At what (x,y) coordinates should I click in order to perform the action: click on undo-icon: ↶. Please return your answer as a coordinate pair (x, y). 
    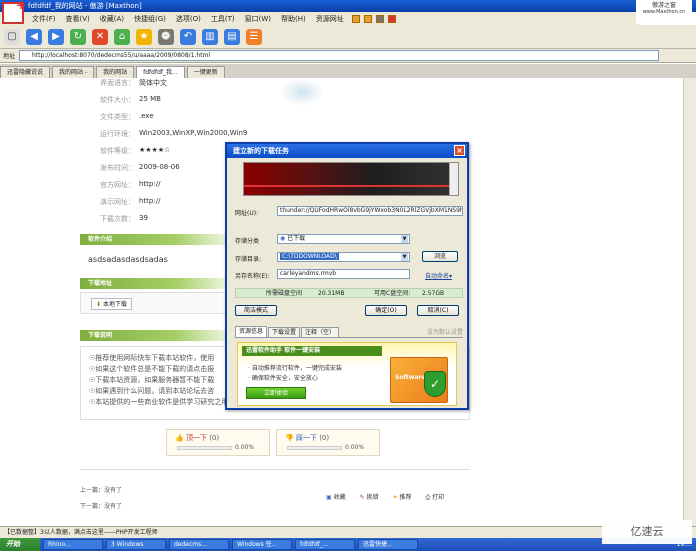
    Looking at the image, I should click on (188, 36).